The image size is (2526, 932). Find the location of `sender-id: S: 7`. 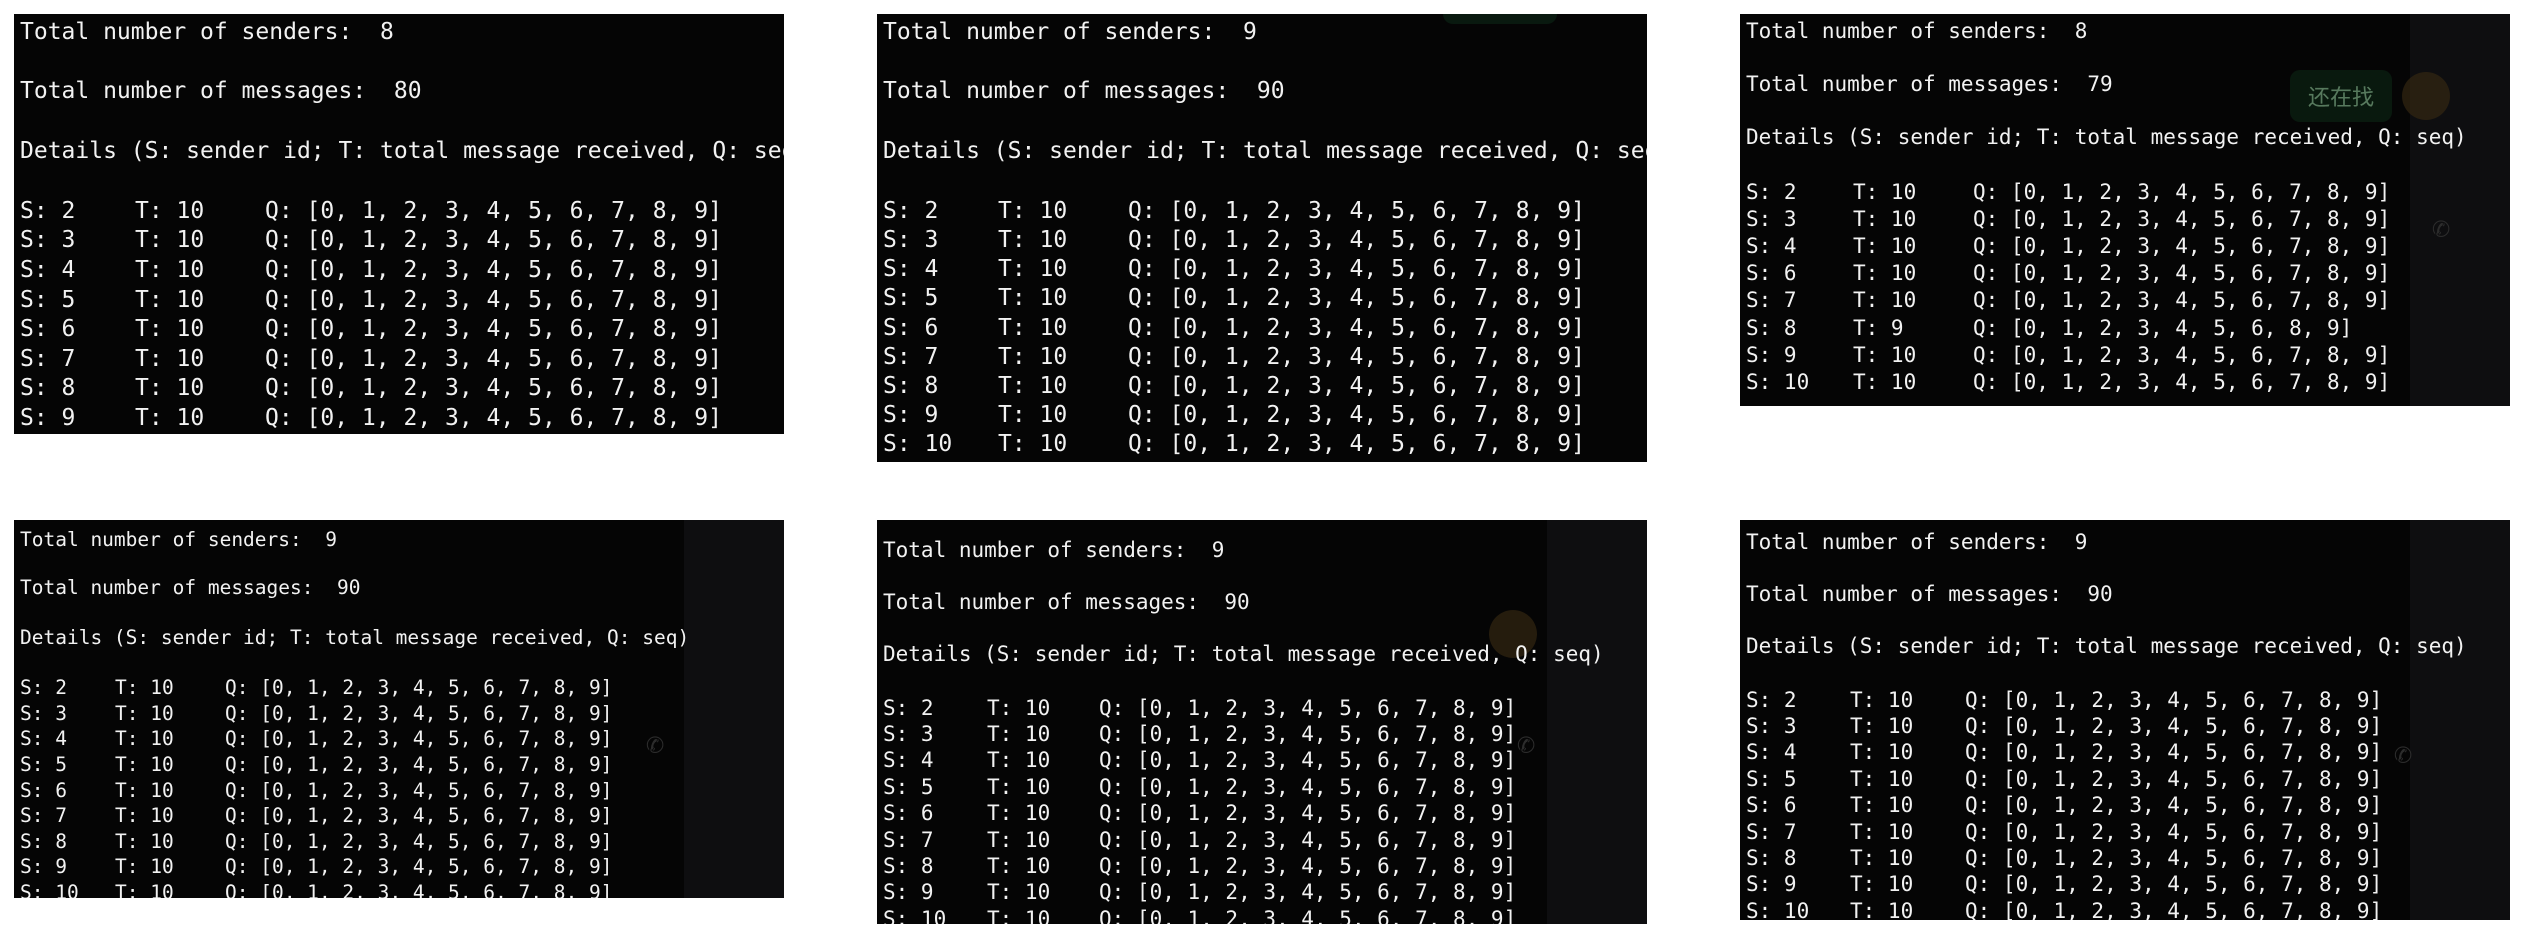

sender-id: S: 7 is located at coordinates (1771, 831).